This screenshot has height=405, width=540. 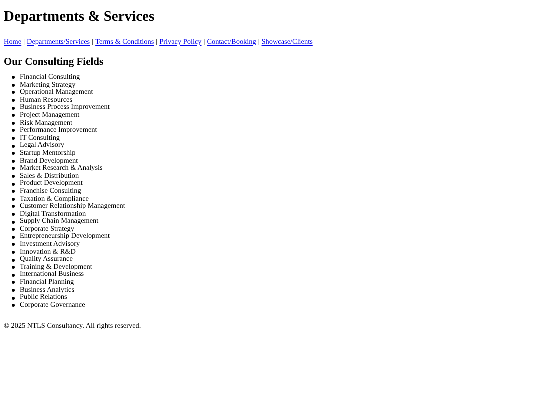 I want to click on page-title: Departments & Services, so click(x=79, y=17).